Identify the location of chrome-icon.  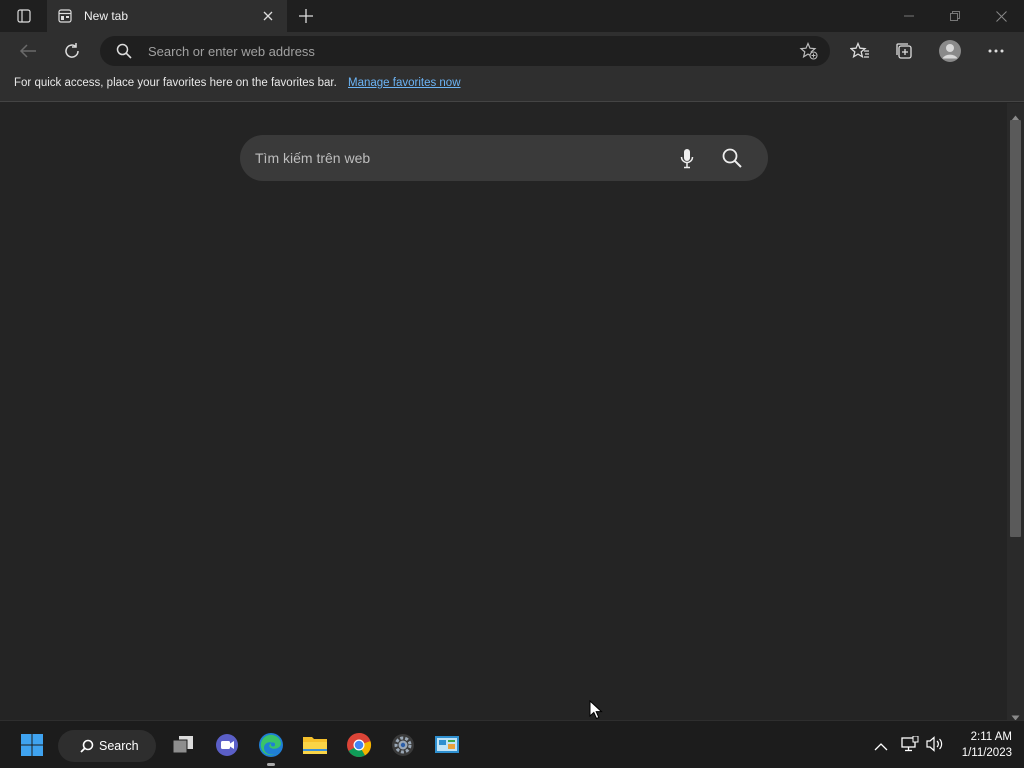
(359, 745).